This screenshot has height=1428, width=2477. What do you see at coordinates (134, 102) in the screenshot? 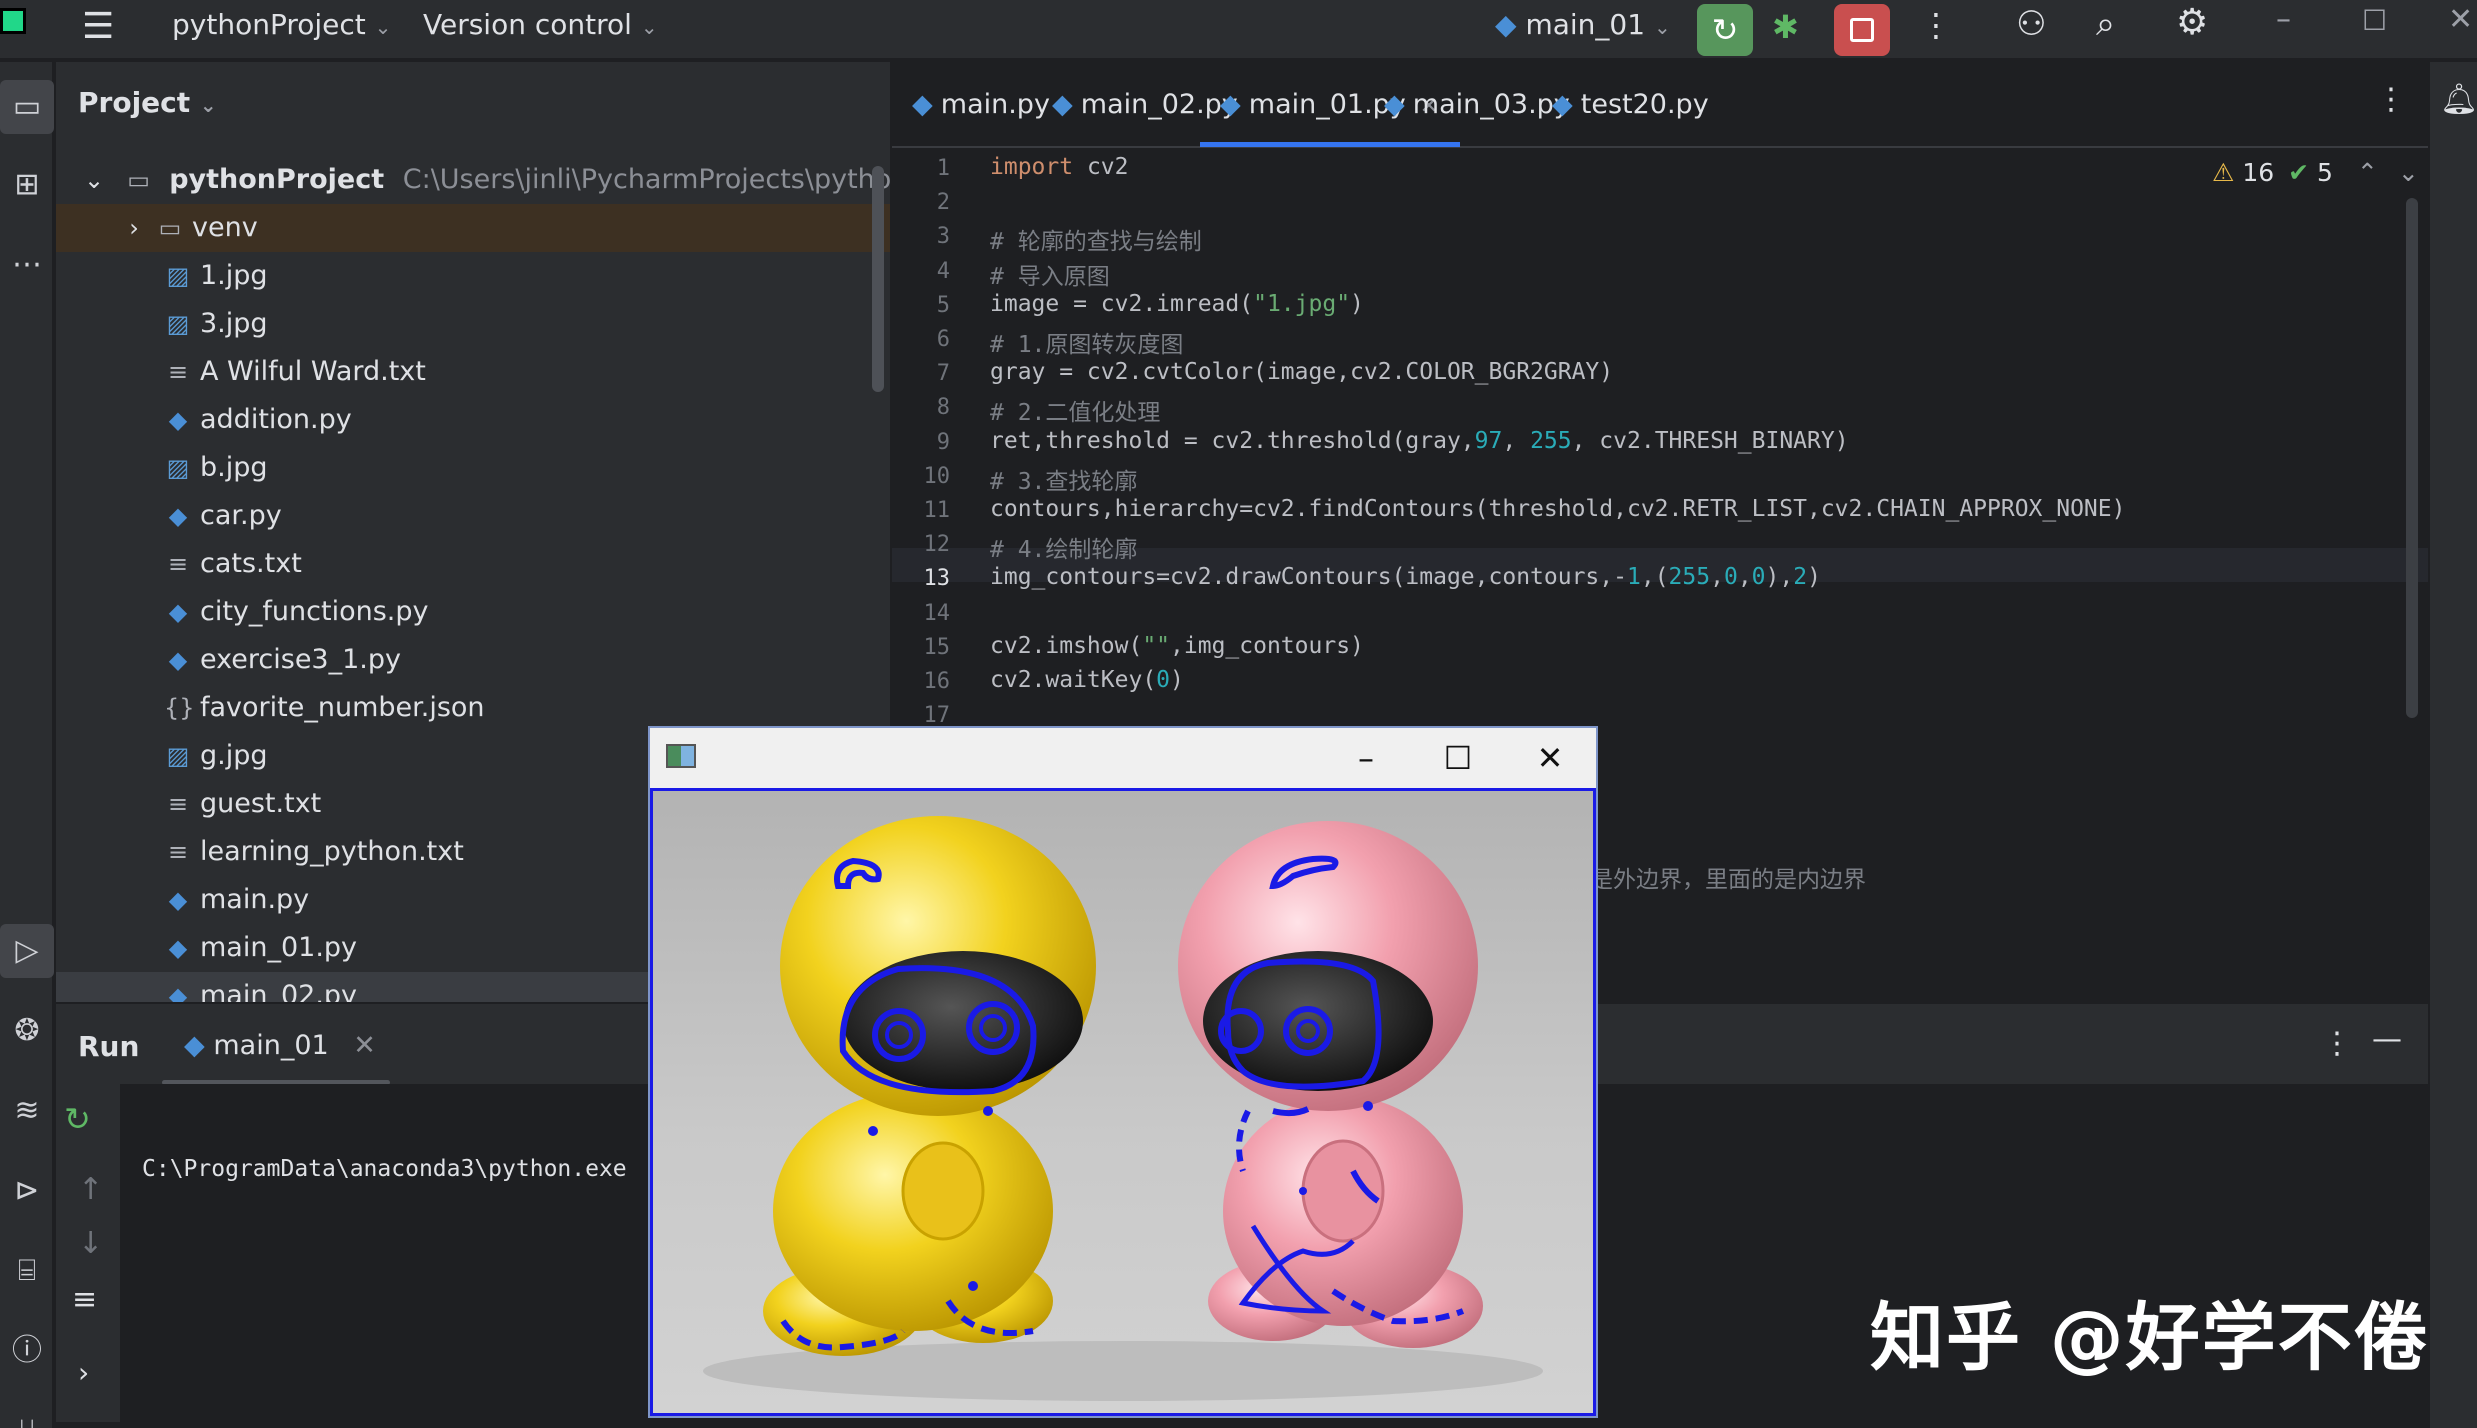
I see `project-panel-title: Project` at bounding box center [134, 102].